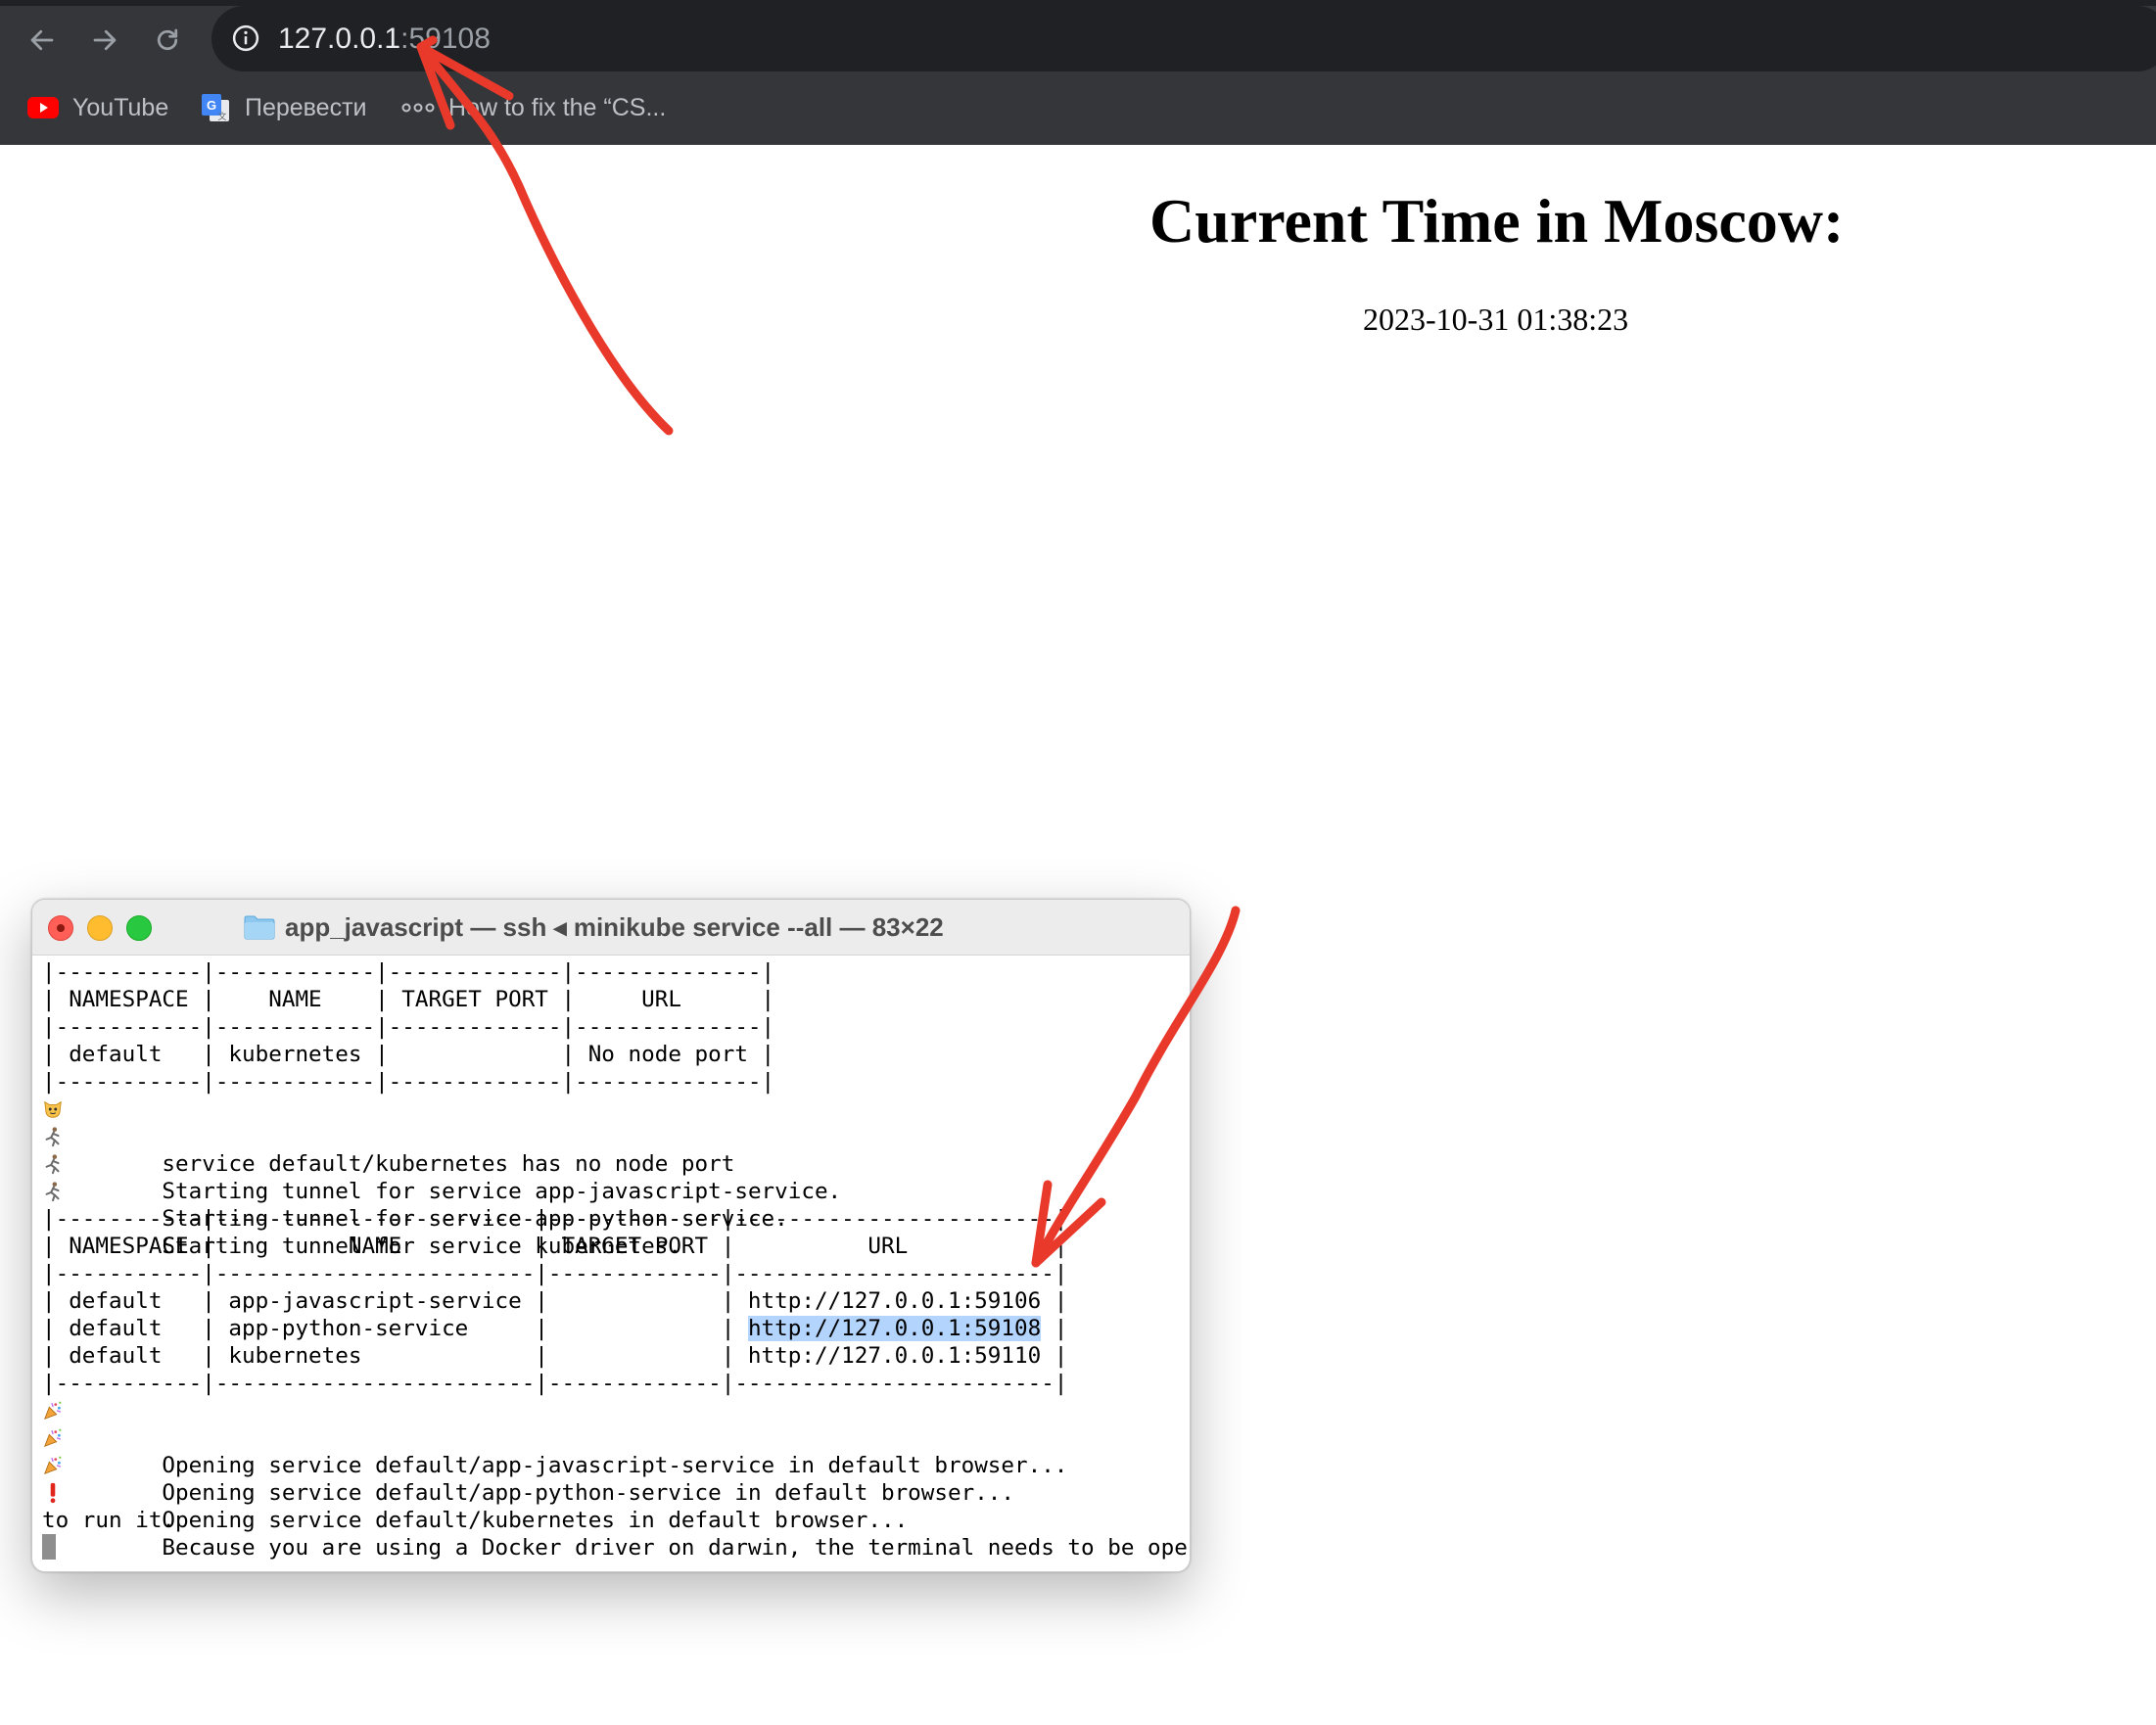 The image size is (2156, 1725). I want to click on moscow-time: 2023-10-31 01:38:23, so click(1496, 319).